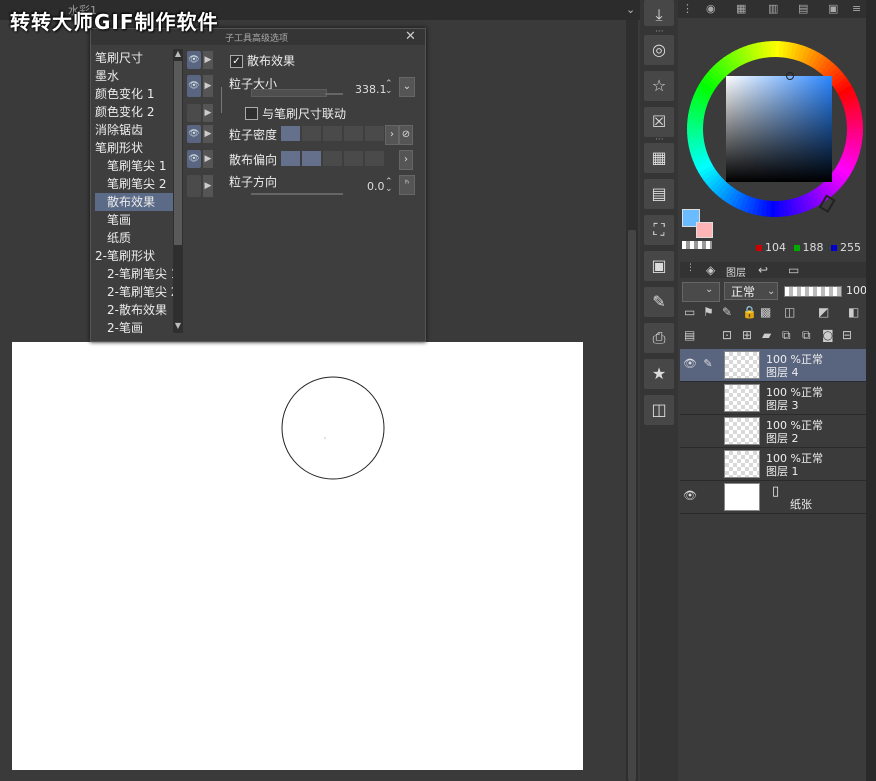 This screenshot has height=781, width=876. What do you see at coordinates (130, 166) in the screenshot?
I see `category-item: 笔刷笔尖 1` at bounding box center [130, 166].